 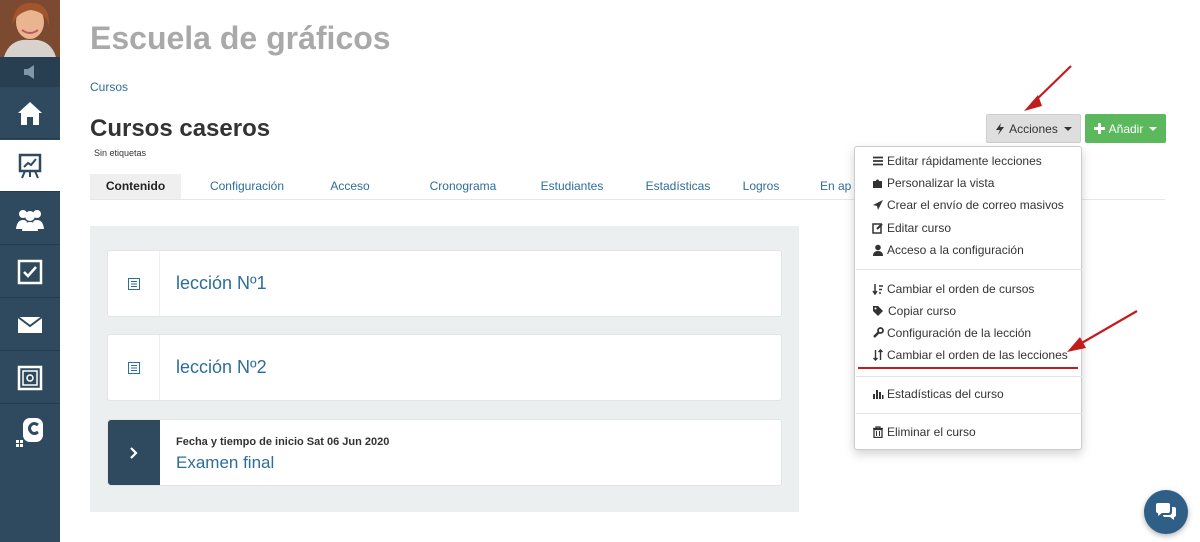 I want to click on add-button: Añadir, so click(x=1125, y=128).